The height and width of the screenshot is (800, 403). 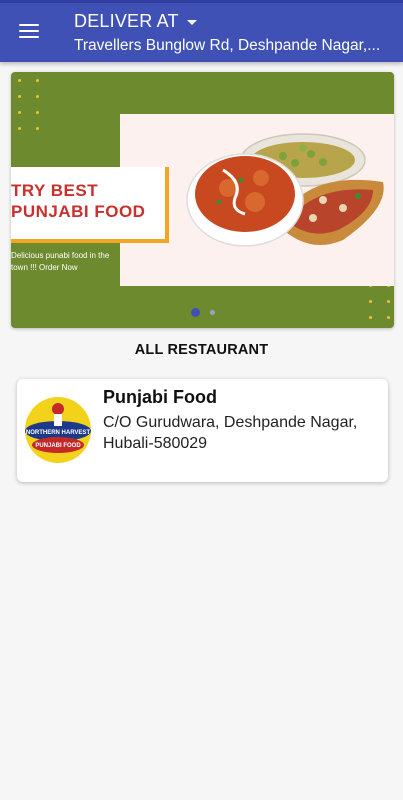 I want to click on northern-harvest-logo-icon: NORTHERN HARVEST PUNJABI FOOD, so click(x=58, y=430).